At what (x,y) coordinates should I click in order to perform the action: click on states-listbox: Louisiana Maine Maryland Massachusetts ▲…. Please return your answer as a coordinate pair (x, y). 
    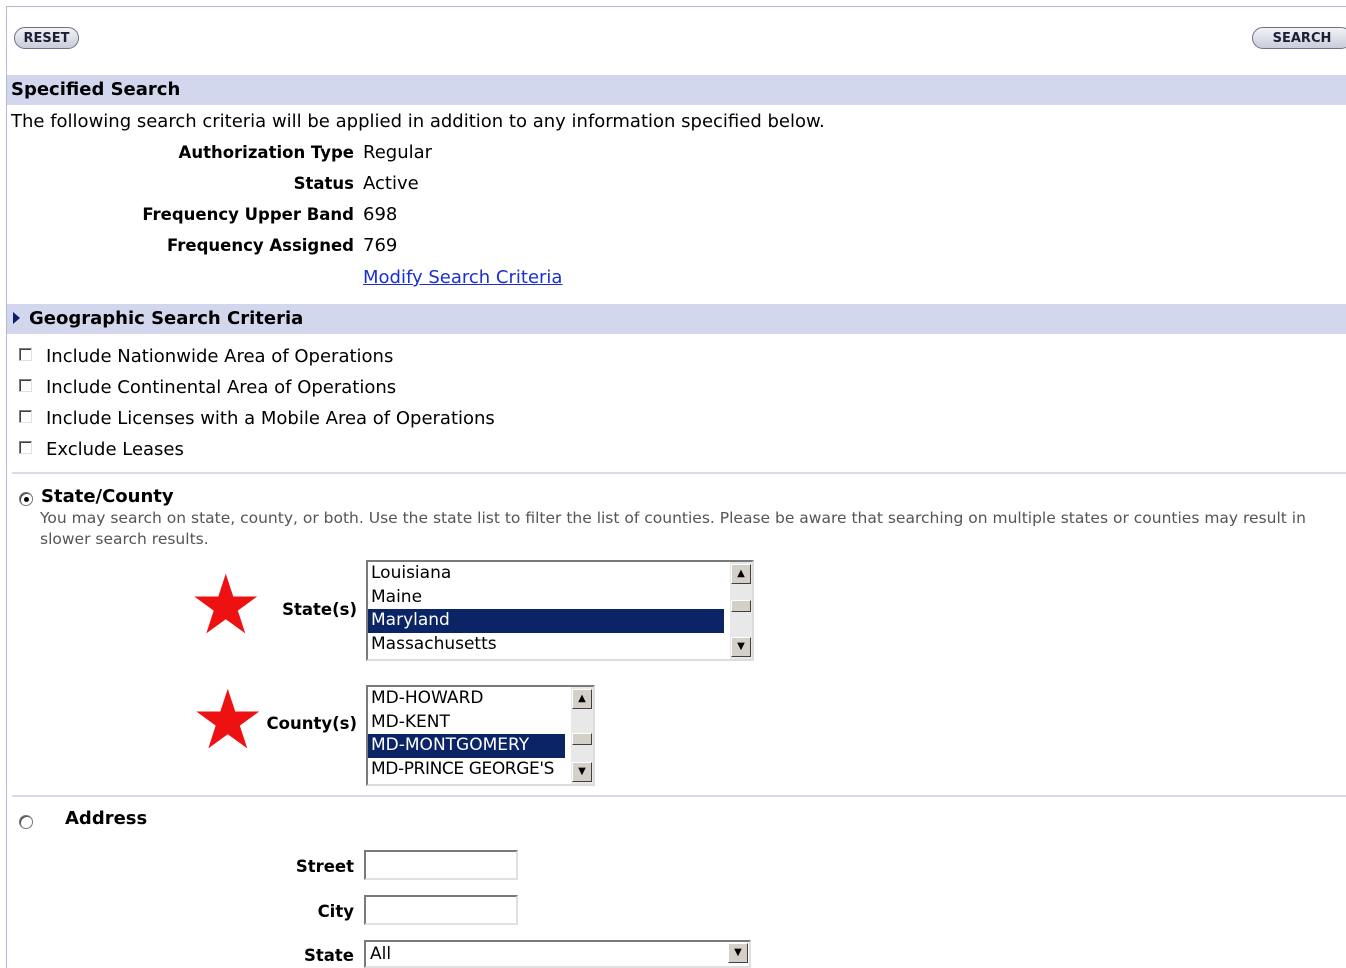
    Looking at the image, I should click on (560, 610).